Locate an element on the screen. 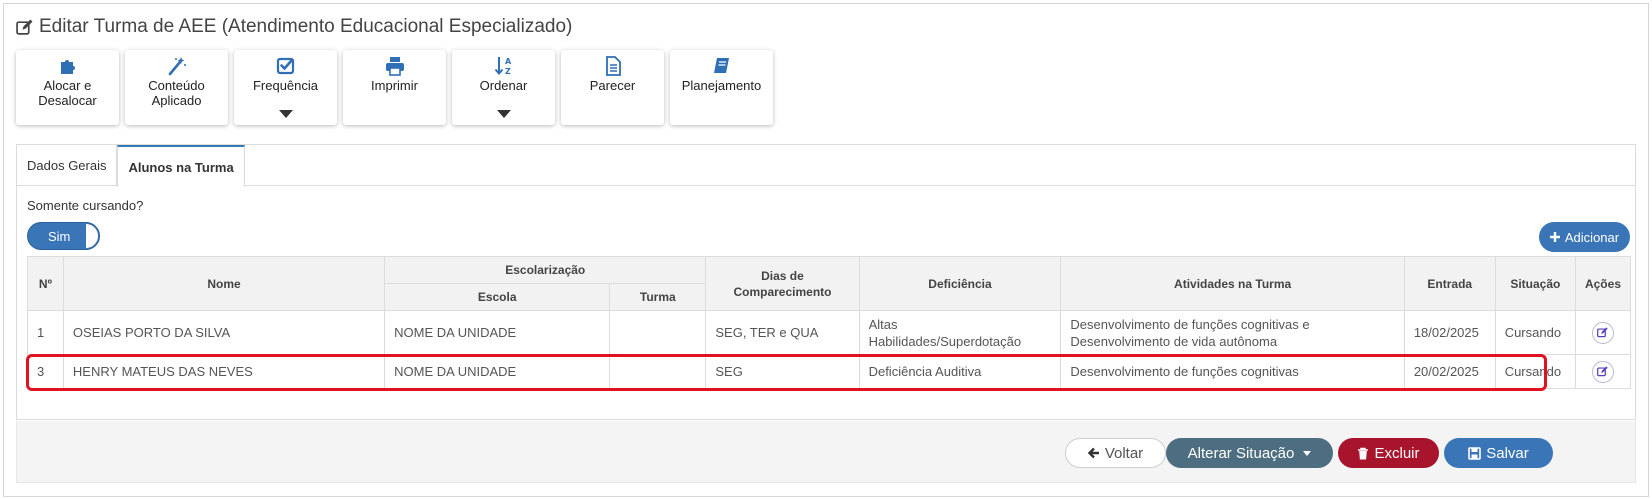 The image size is (1652, 499). cell-deficiencia: Altas Habilidades/Superdotação is located at coordinates (960, 332).